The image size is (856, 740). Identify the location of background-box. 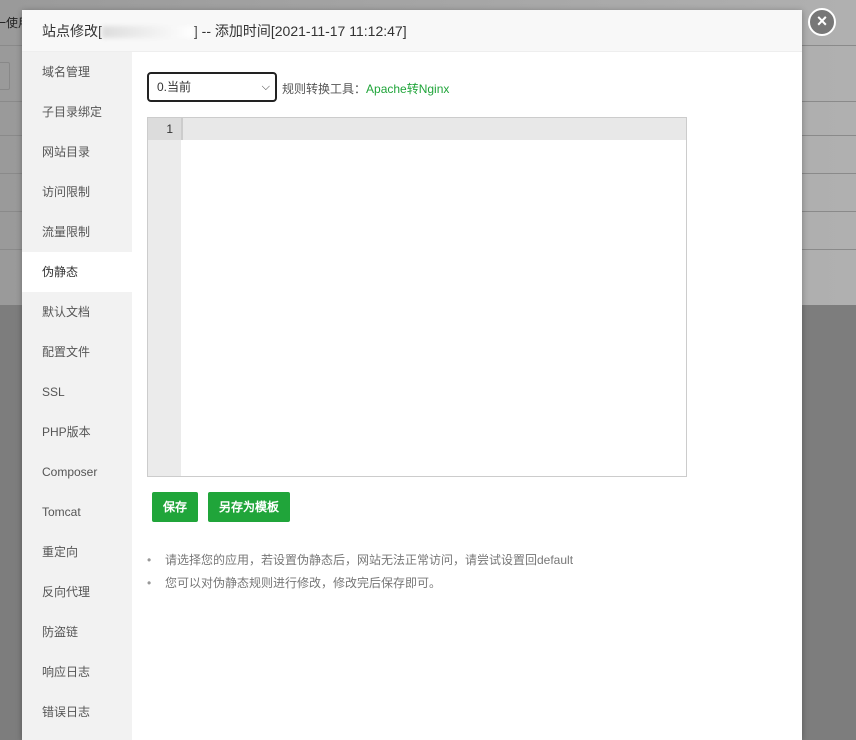
(5, 76).